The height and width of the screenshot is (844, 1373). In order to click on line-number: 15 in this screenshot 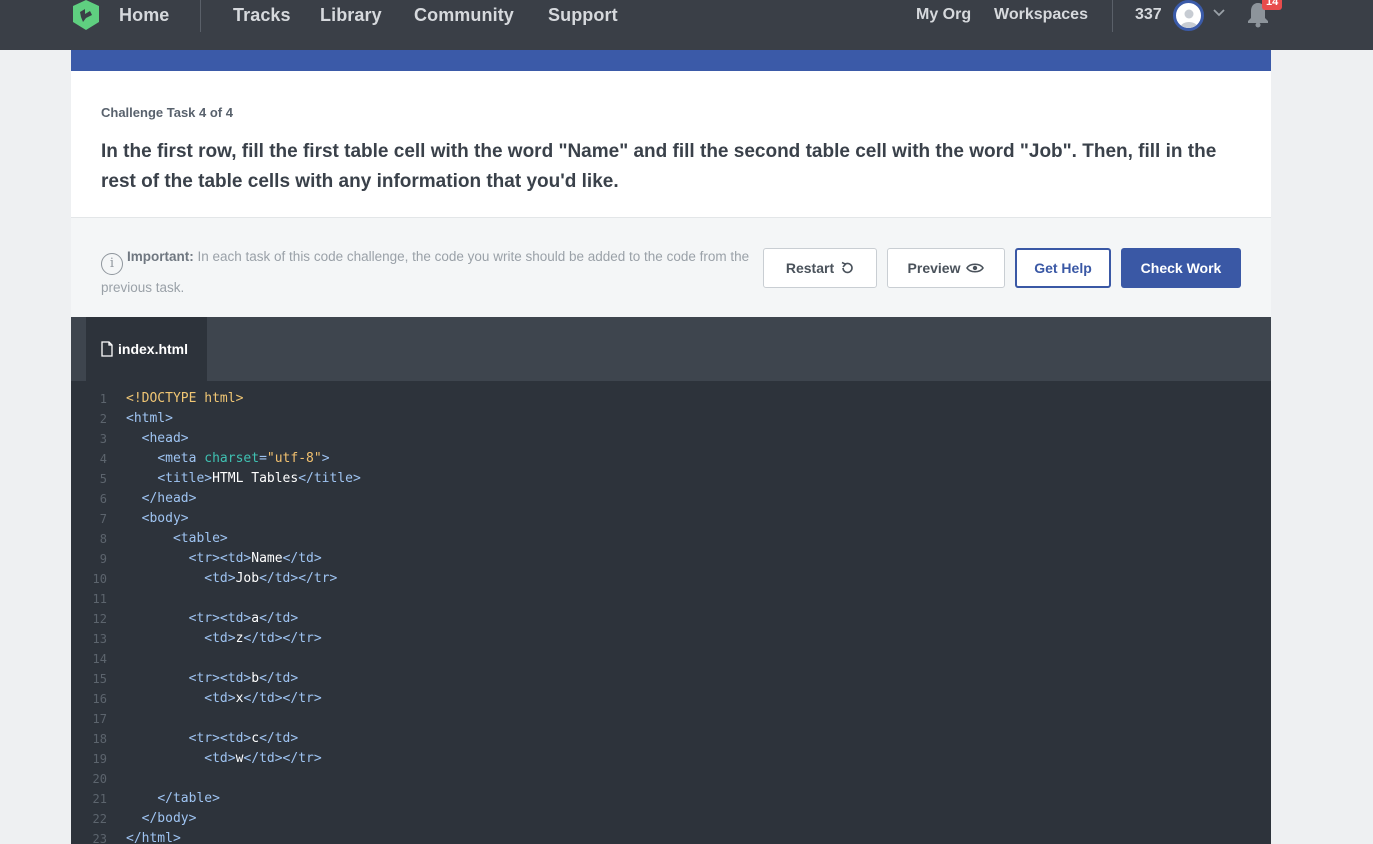, I will do `click(99, 679)`.